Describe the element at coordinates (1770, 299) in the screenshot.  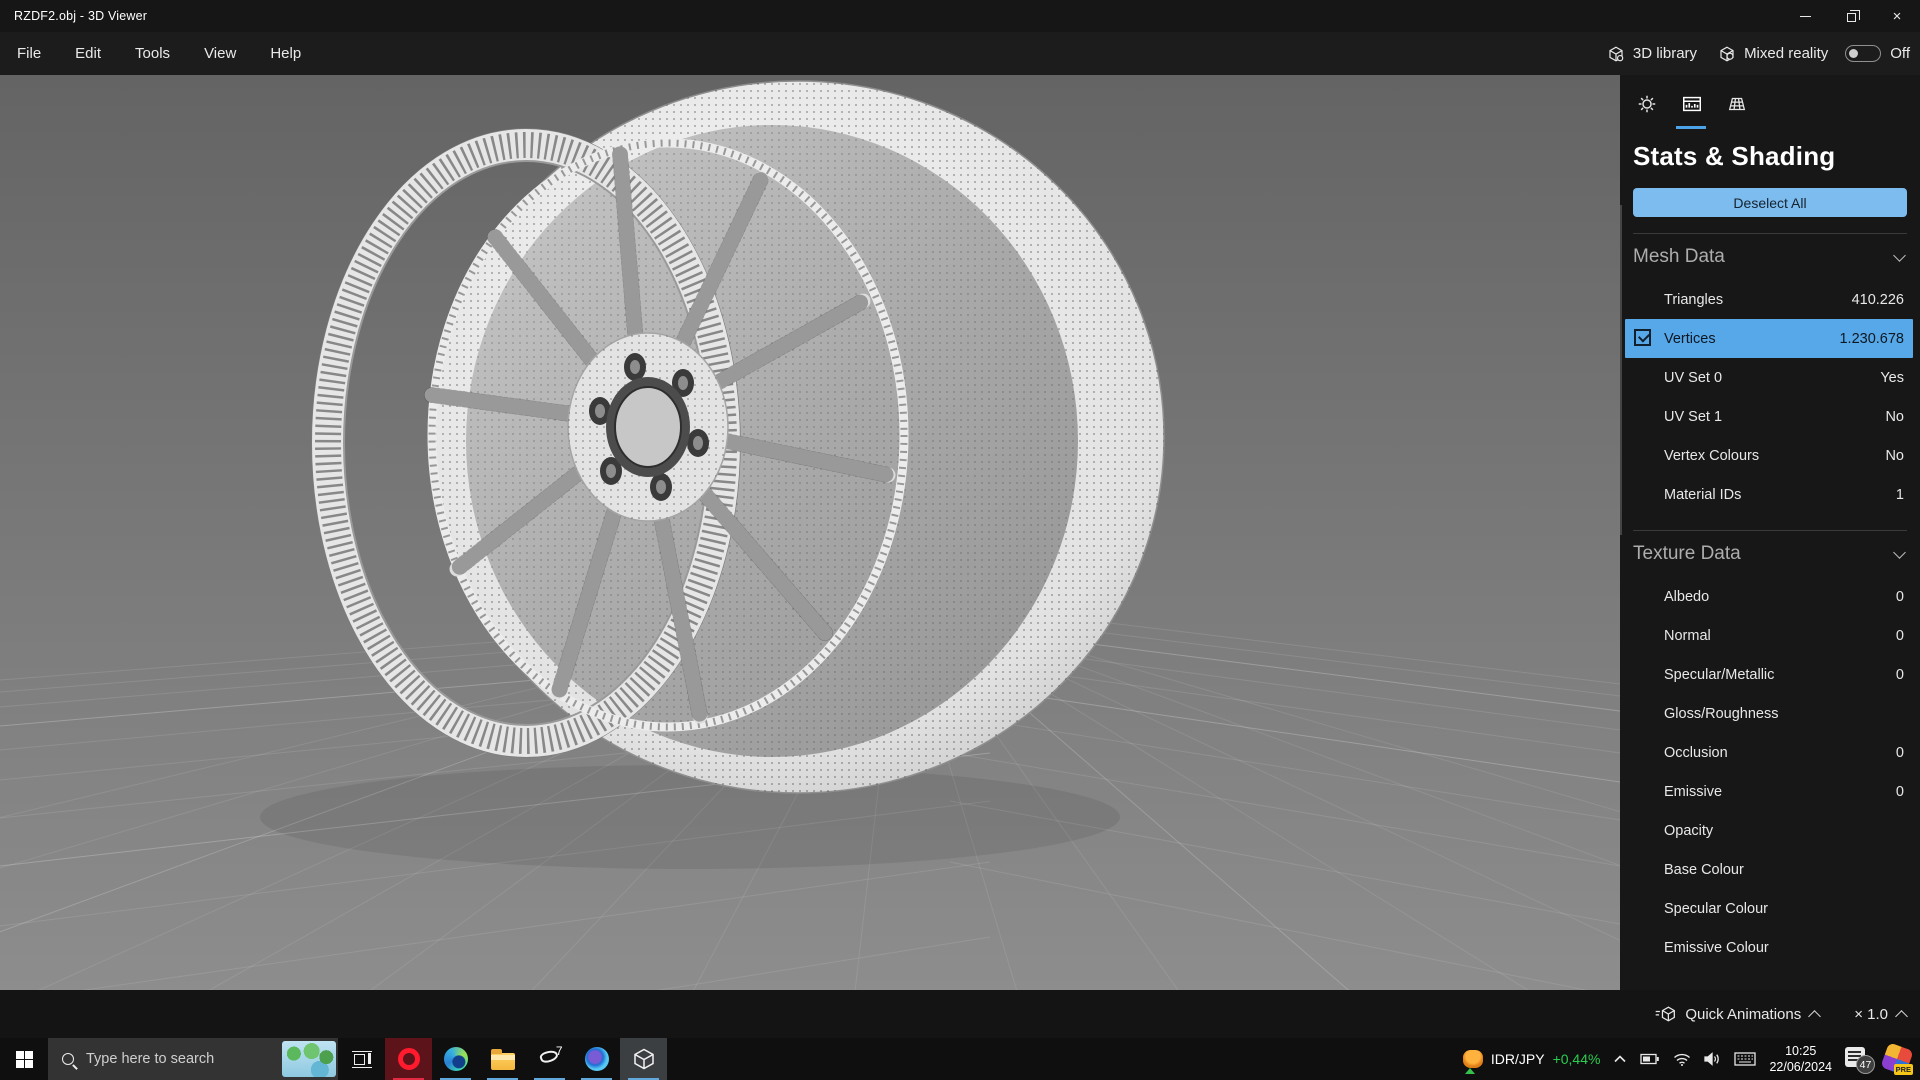
I see `stat-row: Triangles 410.226` at that location.